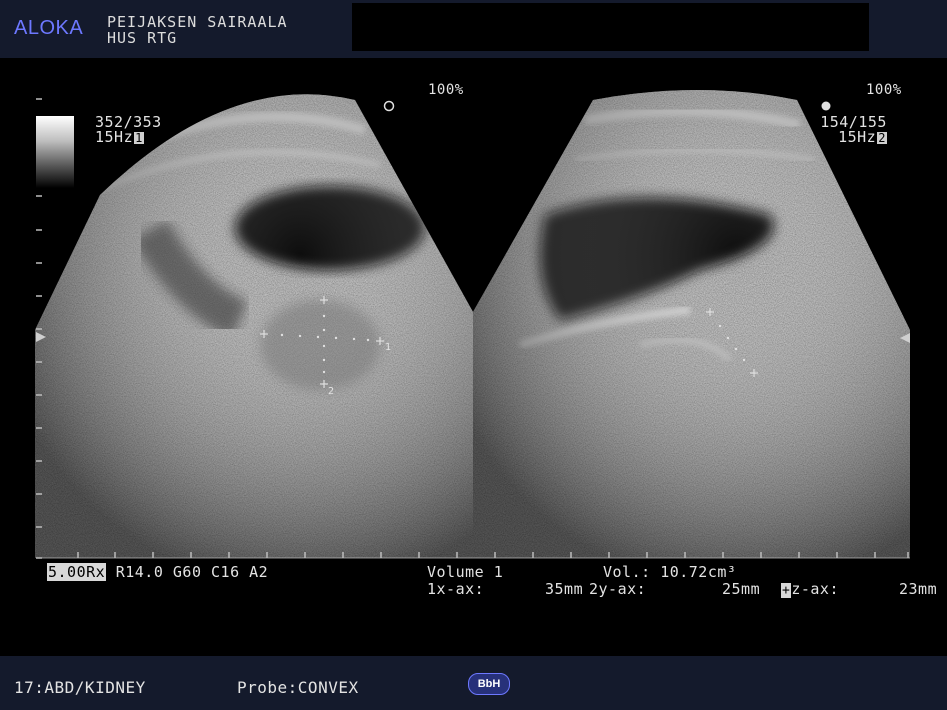  Describe the element at coordinates (918, 589) in the screenshot. I see `z-axis-value: 23mm` at that location.